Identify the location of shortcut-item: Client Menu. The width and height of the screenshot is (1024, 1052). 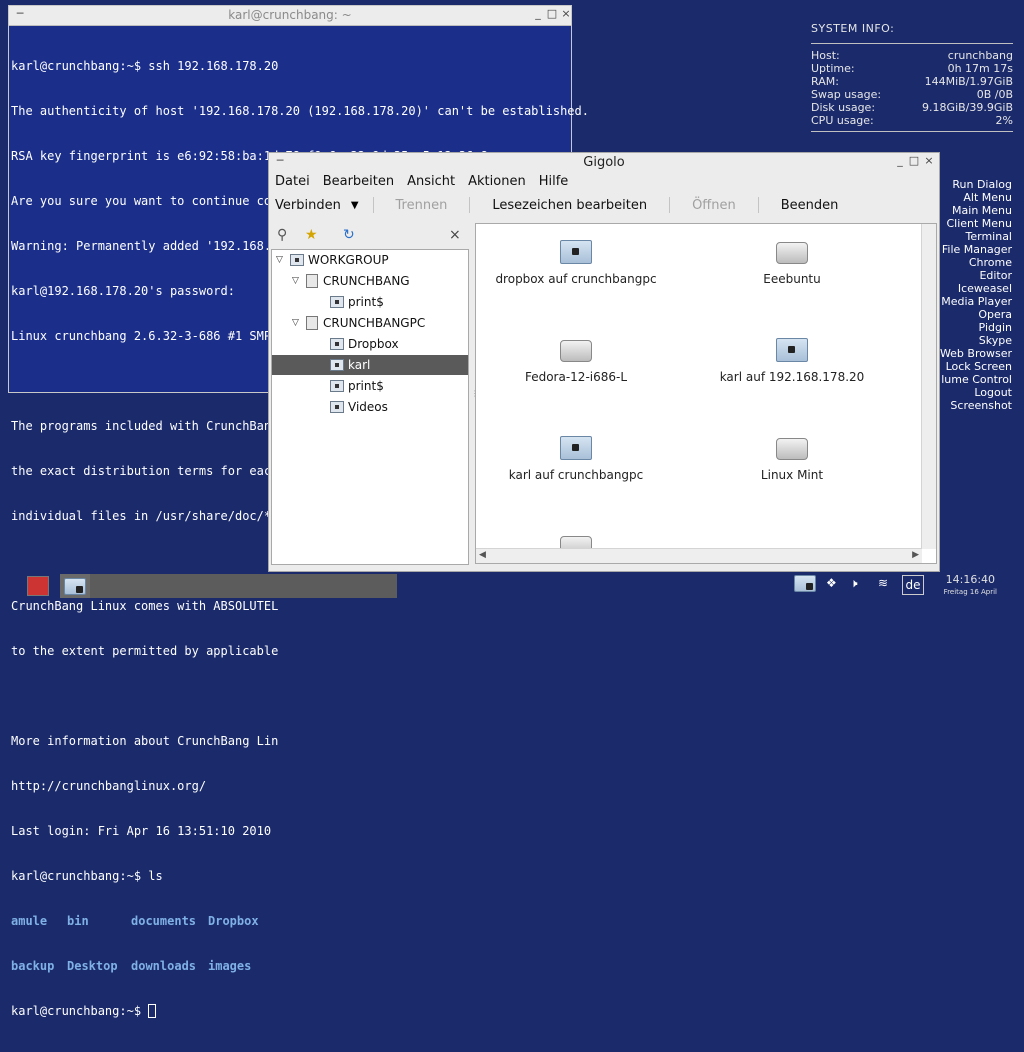
(979, 223).